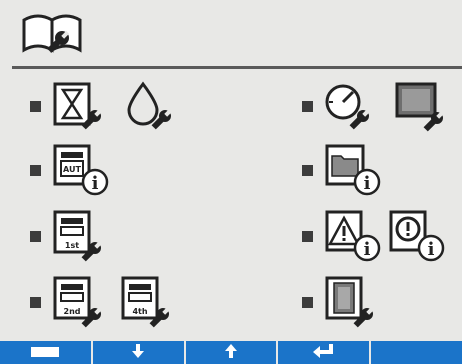 Image resolution: width=462 pixels, height=364 pixels. I want to click on menu-item-right: i, so click(343, 170).